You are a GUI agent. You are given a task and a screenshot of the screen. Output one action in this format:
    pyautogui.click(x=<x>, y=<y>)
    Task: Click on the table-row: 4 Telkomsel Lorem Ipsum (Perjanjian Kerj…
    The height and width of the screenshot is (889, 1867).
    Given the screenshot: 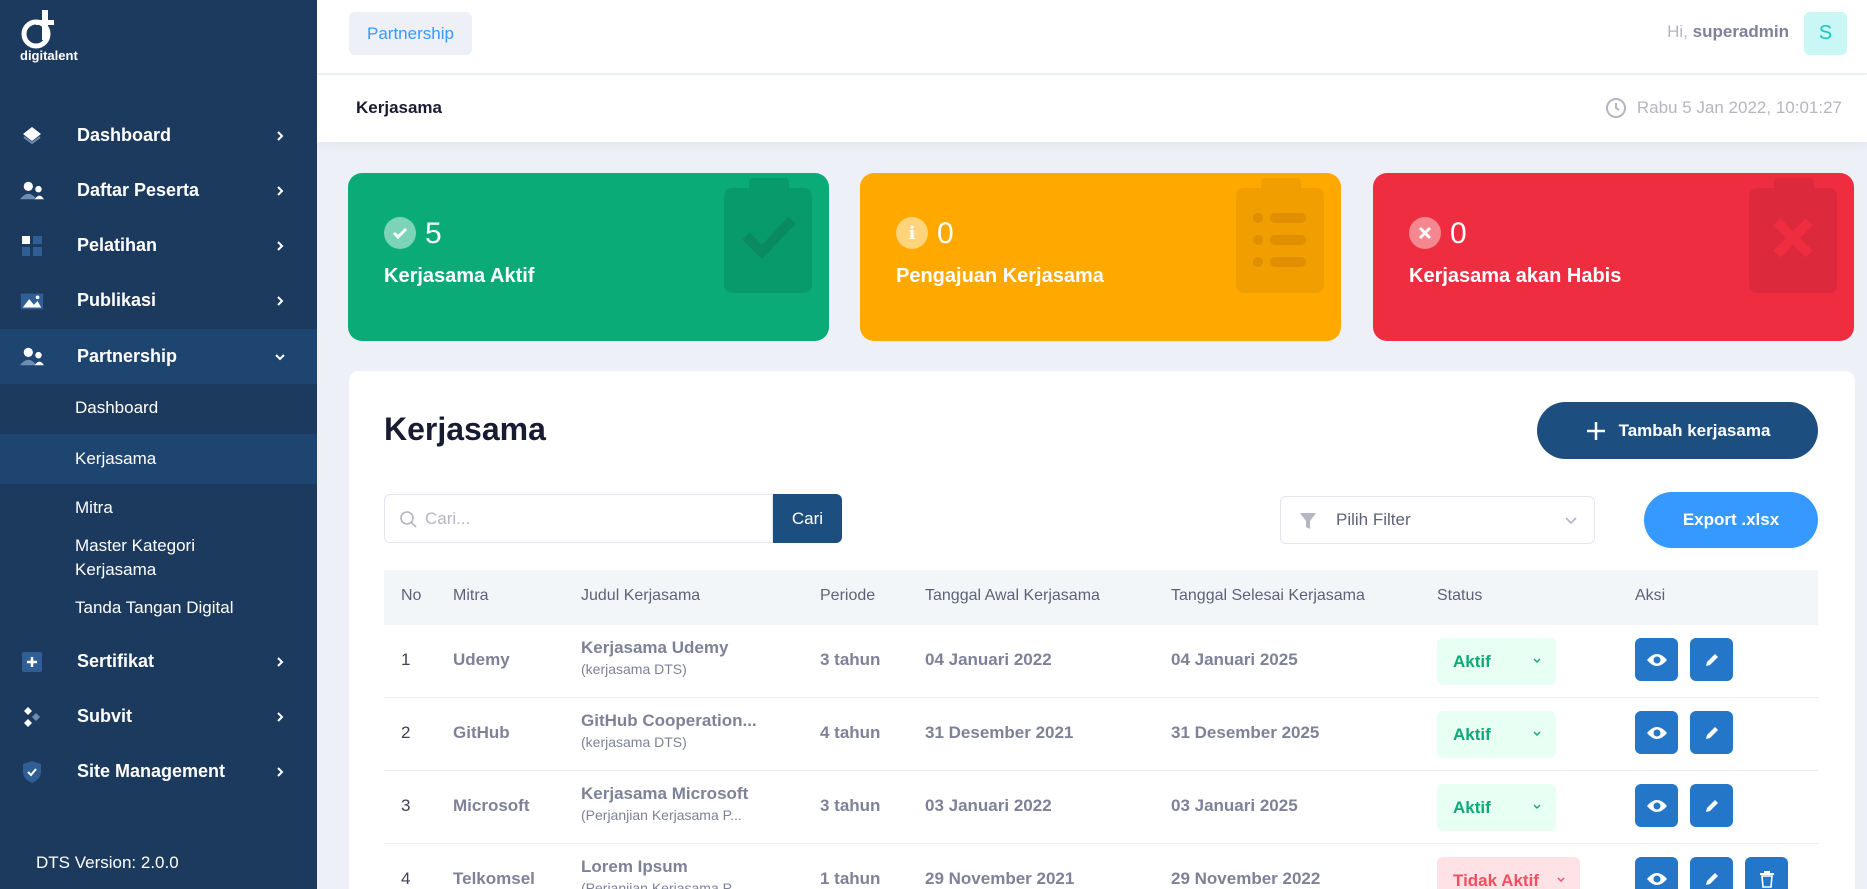 What is the action you would take?
    pyautogui.click(x=1101, y=866)
    